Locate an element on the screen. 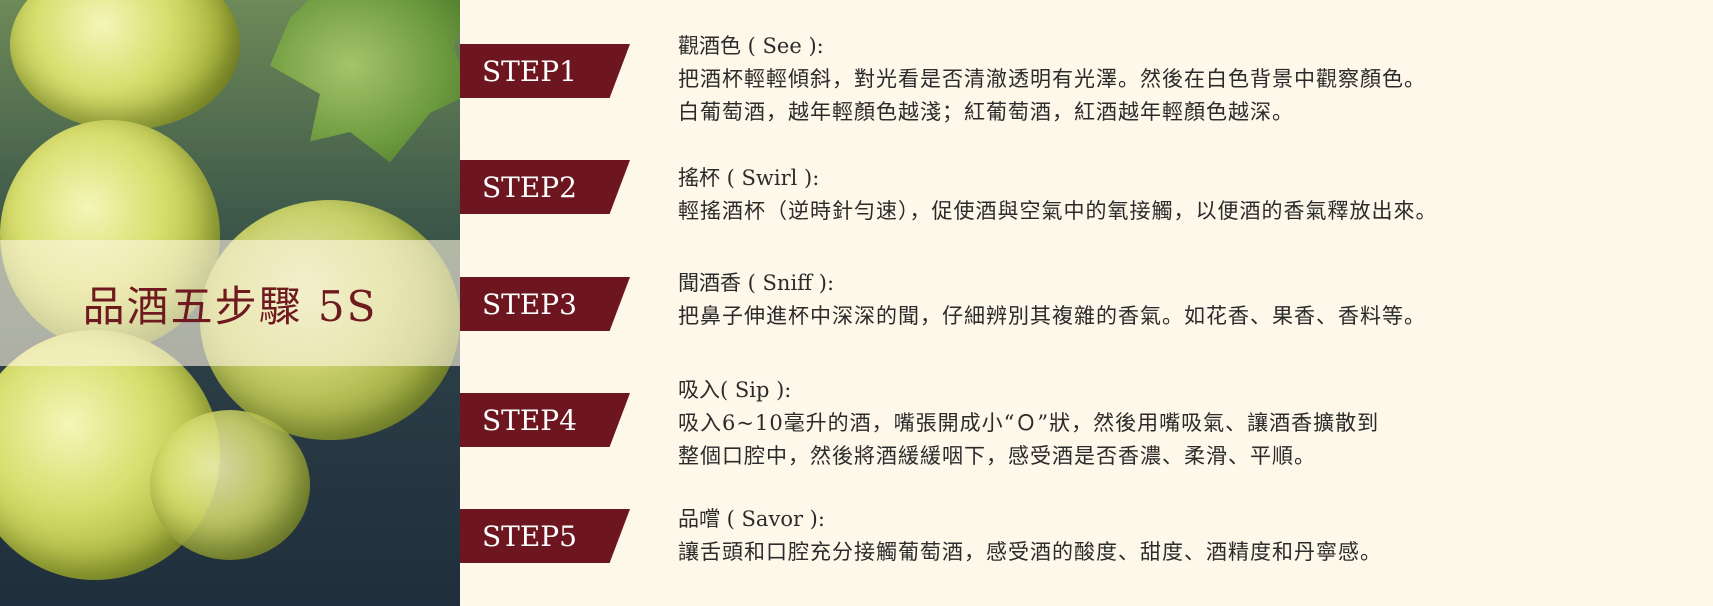 This screenshot has height=606, width=1713. step-5-line-1: 讓舌頭和口腔充分接觸葡萄酒，感受酒的酸度、甜度、酒精度和丹寧感。 is located at coordinates (1030, 552).